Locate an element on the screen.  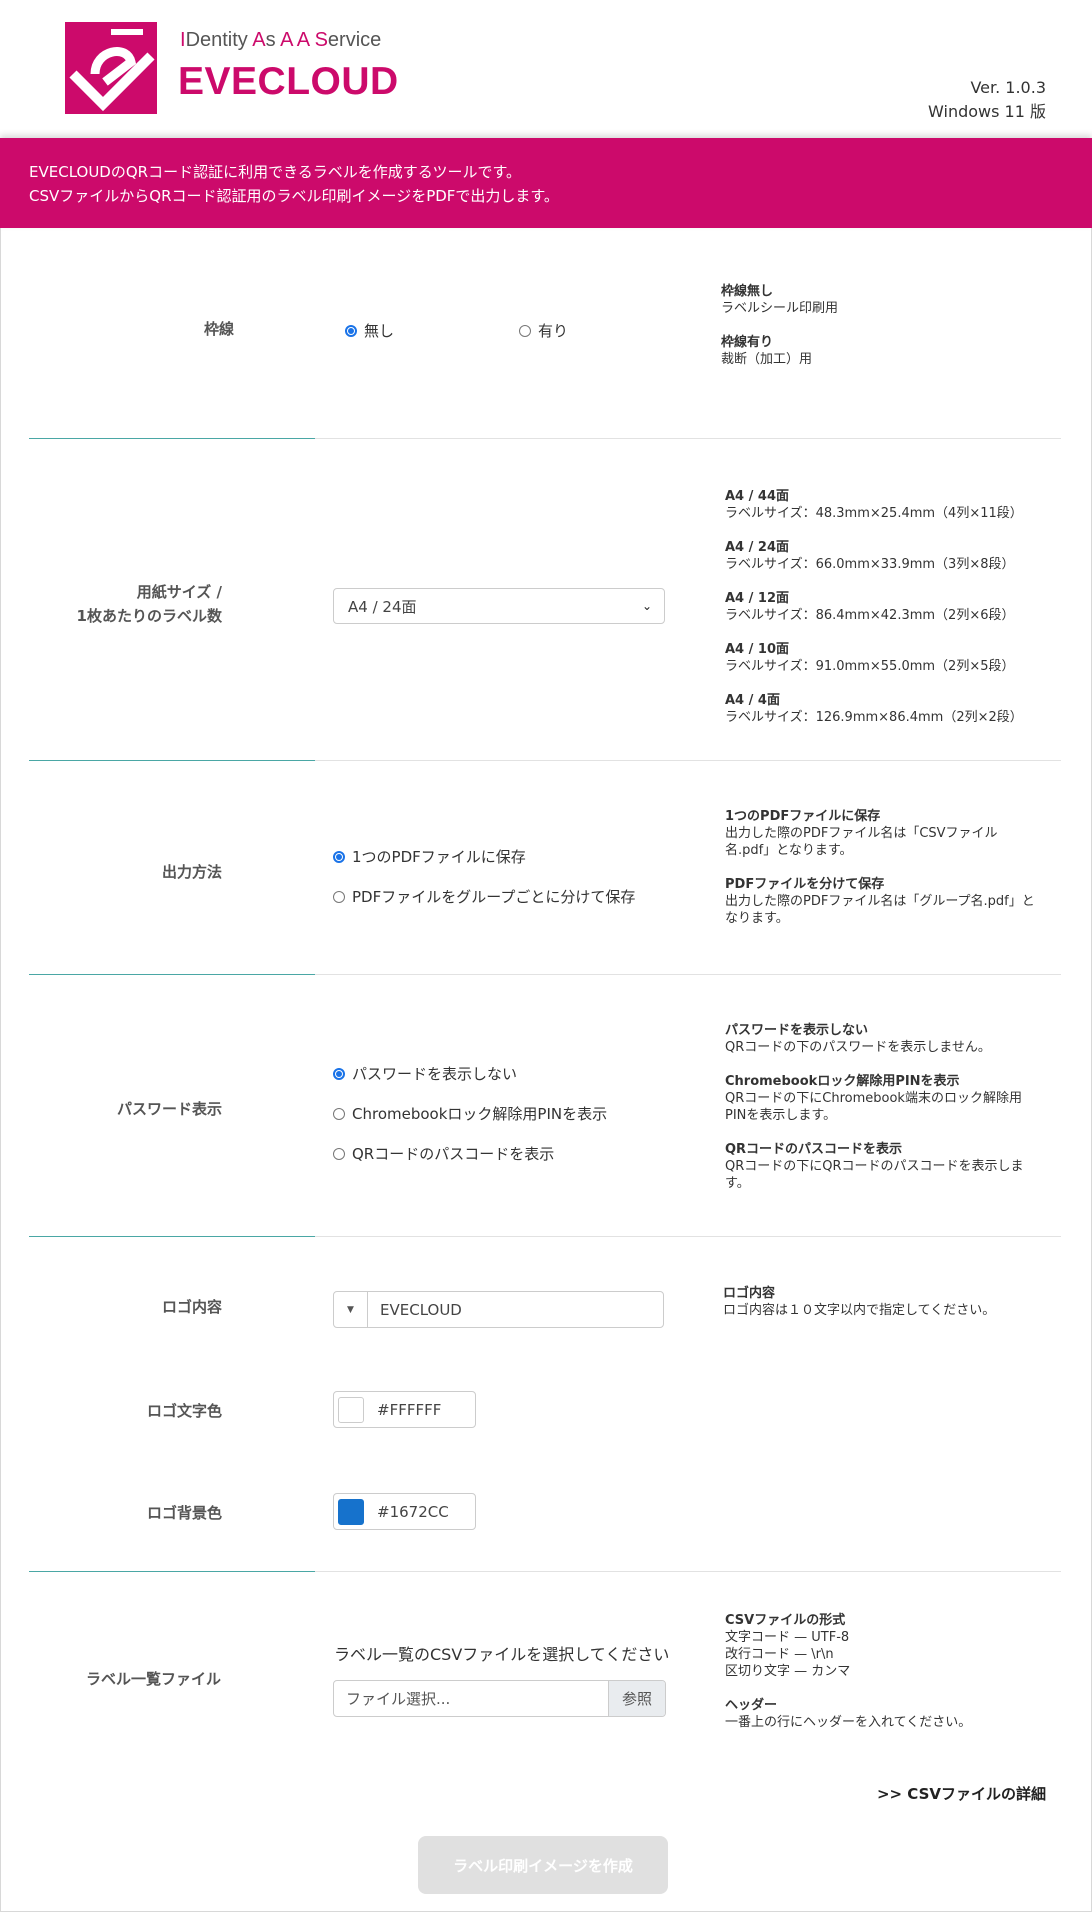
password-hide-radio: パスワードを表示しない is located at coordinates (425, 1073).